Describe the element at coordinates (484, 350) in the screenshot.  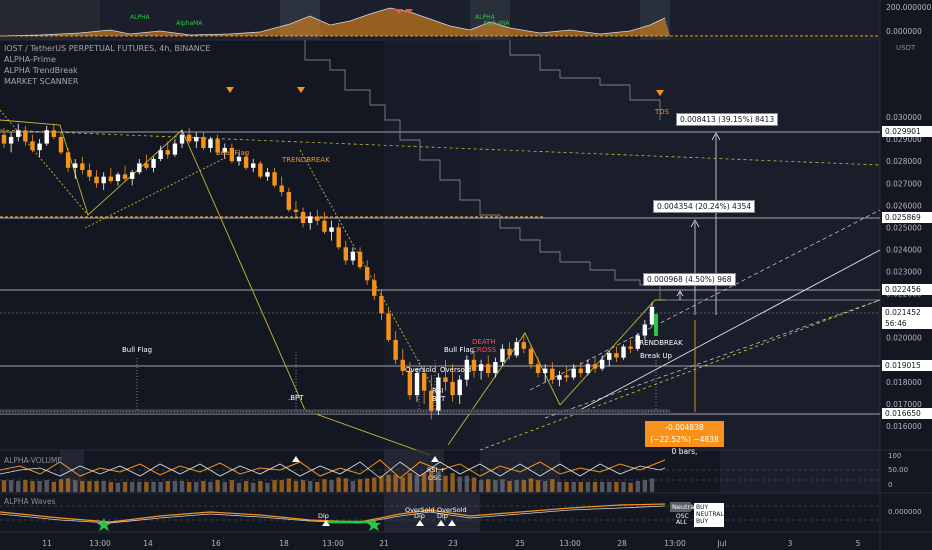
I see `annot-cross: CROSS` at that location.